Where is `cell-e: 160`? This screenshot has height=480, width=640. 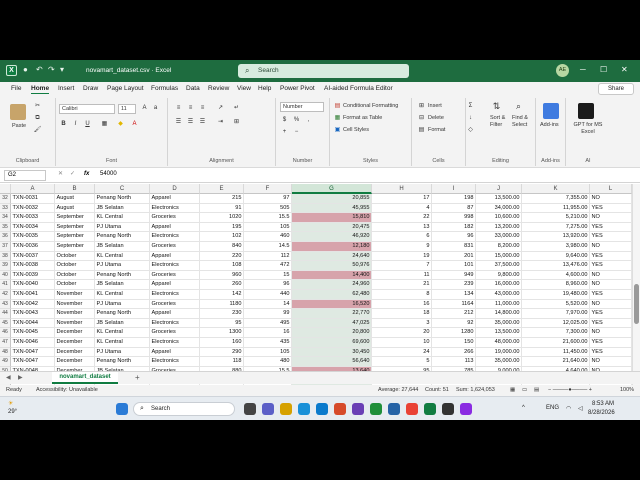 cell-e: 160 is located at coordinates (222, 343).